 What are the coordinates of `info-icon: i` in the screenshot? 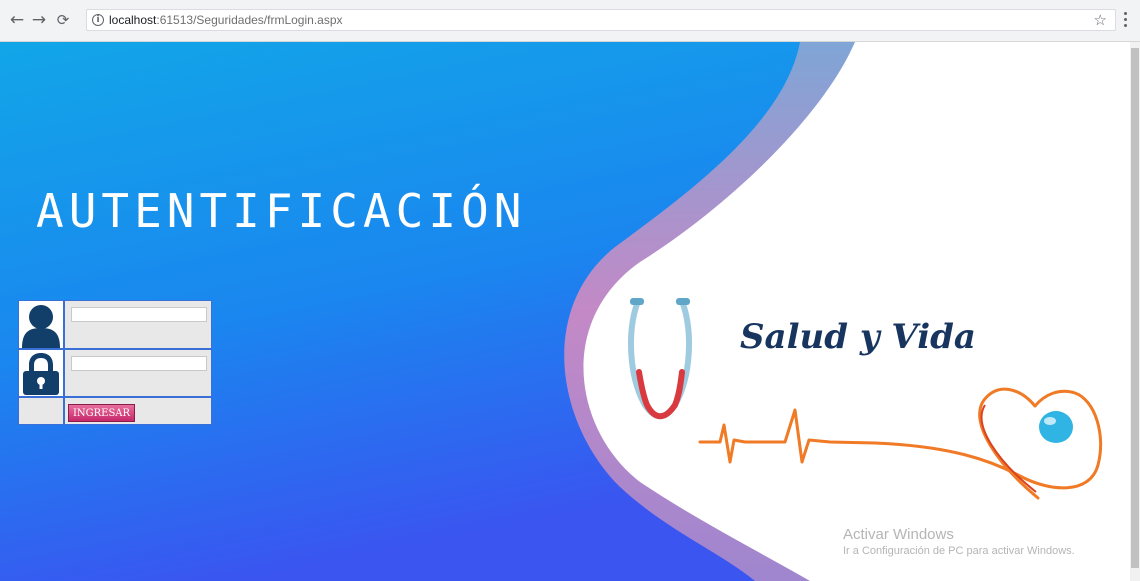 It's located at (98, 20).